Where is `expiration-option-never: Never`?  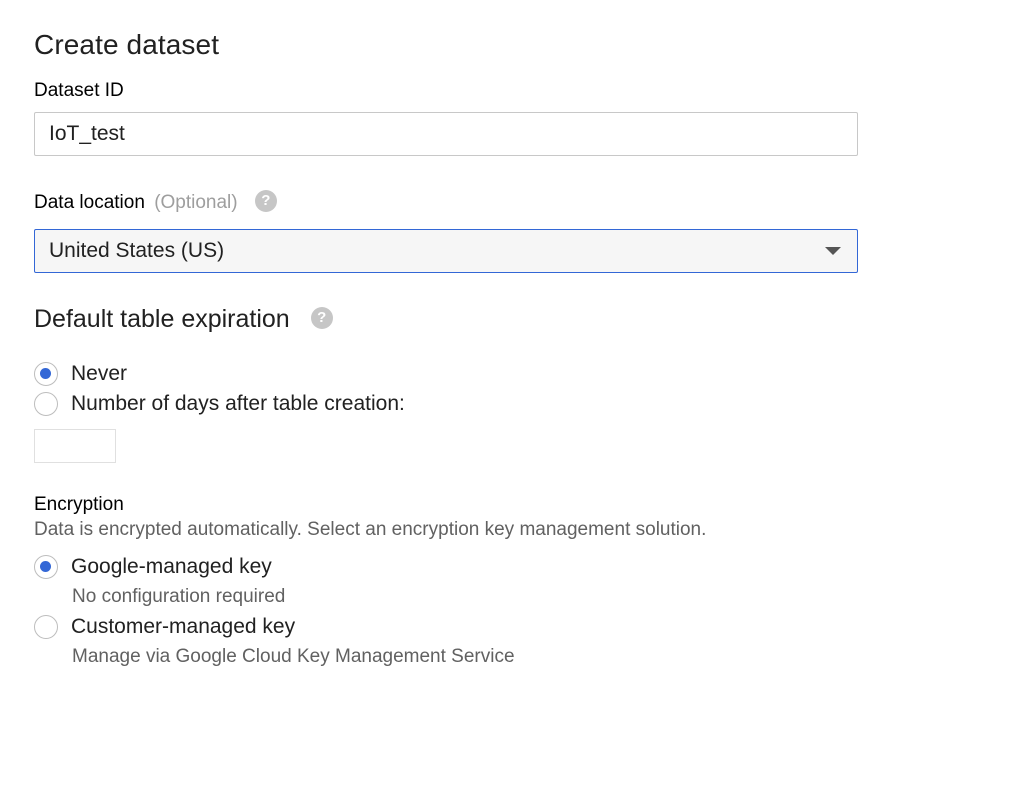 expiration-option-never: Never is located at coordinates (80, 374).